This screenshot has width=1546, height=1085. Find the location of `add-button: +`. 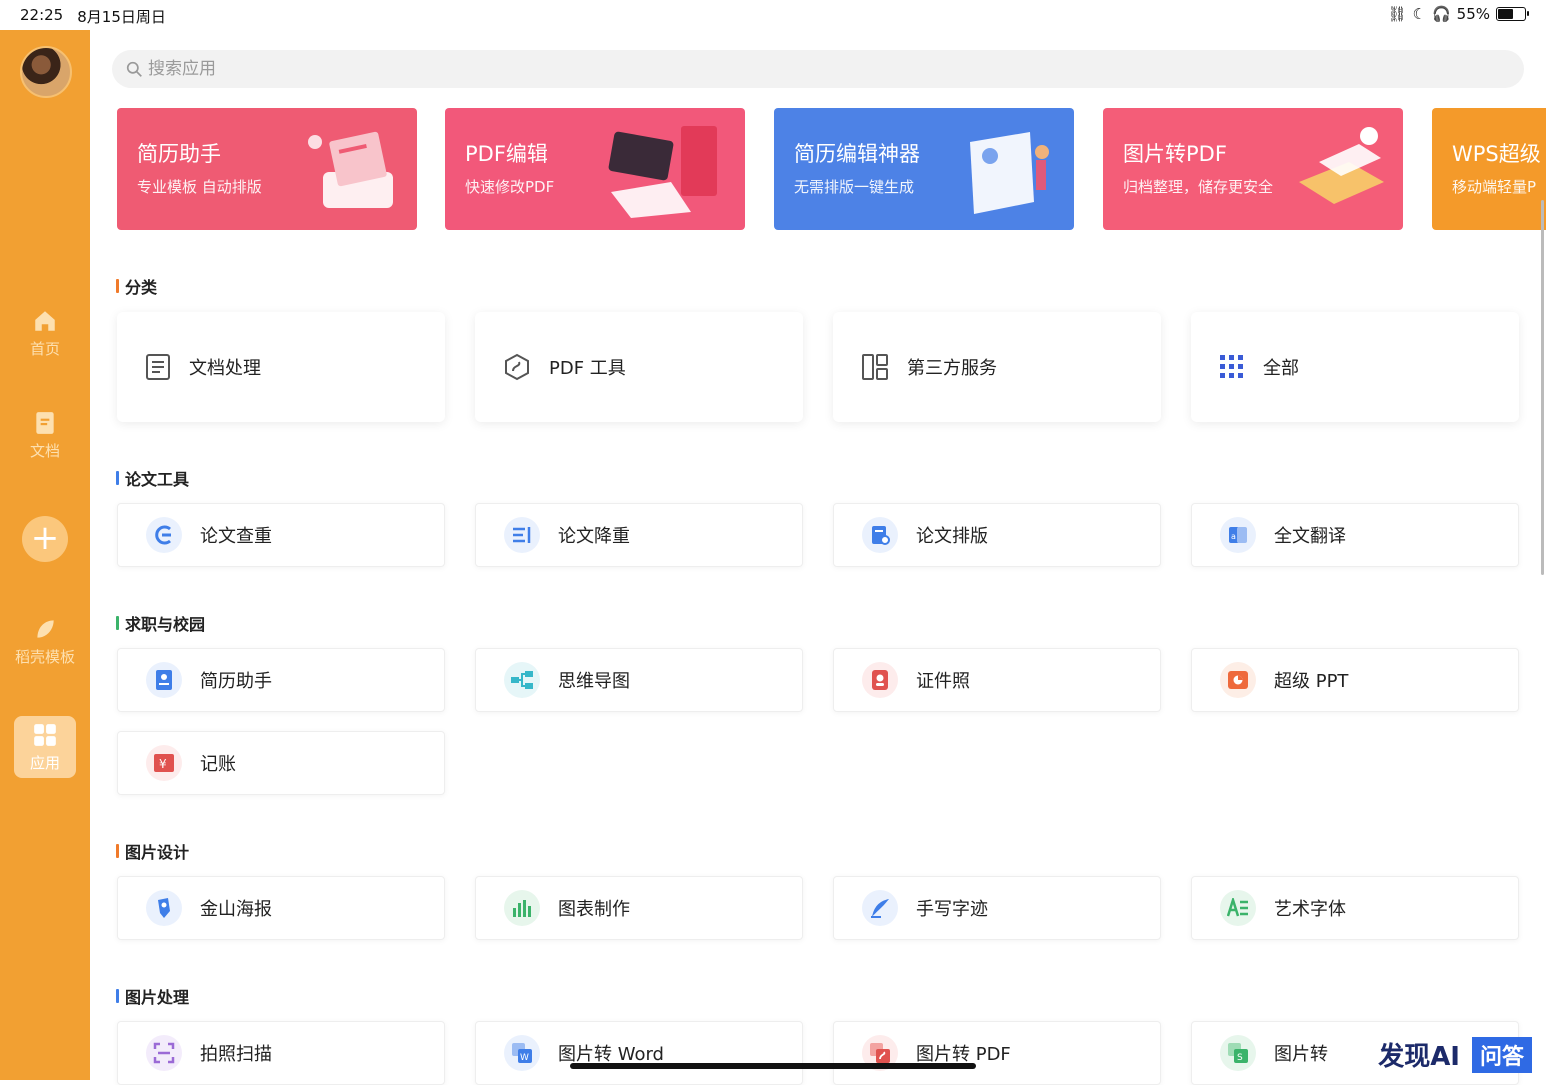

add-button: + is located at coordinates (45, 539).